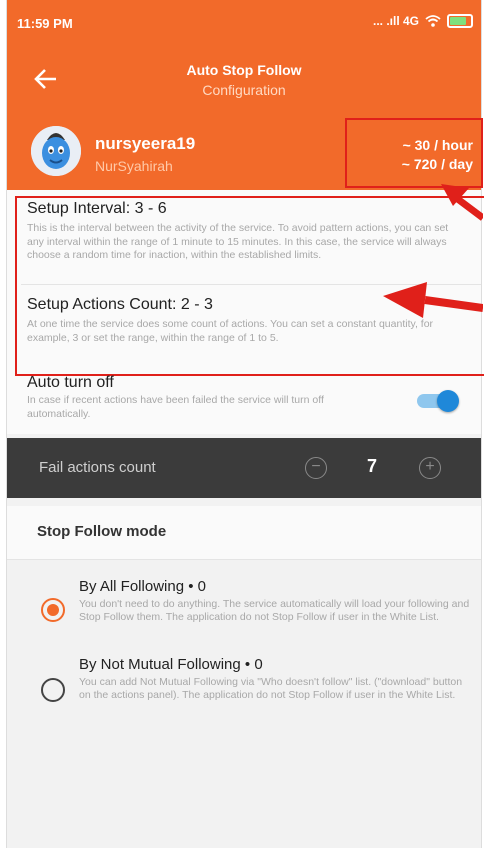 The image size is (484, 848). Describe the element at coordinates (142, 586) in the screenshot. I see `option-title: By All Following • 0` at that location.